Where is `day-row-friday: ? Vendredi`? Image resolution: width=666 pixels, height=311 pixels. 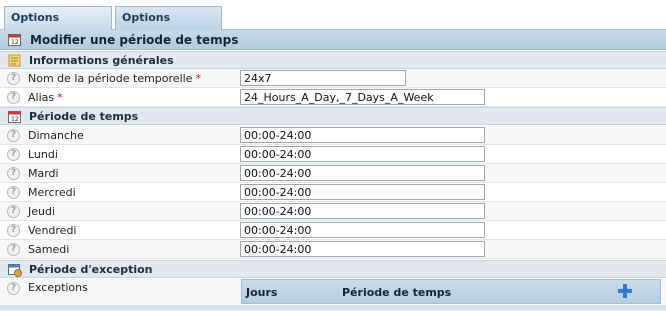
day-row-friday: ? Vendredi is located at coordinates (333, 230).